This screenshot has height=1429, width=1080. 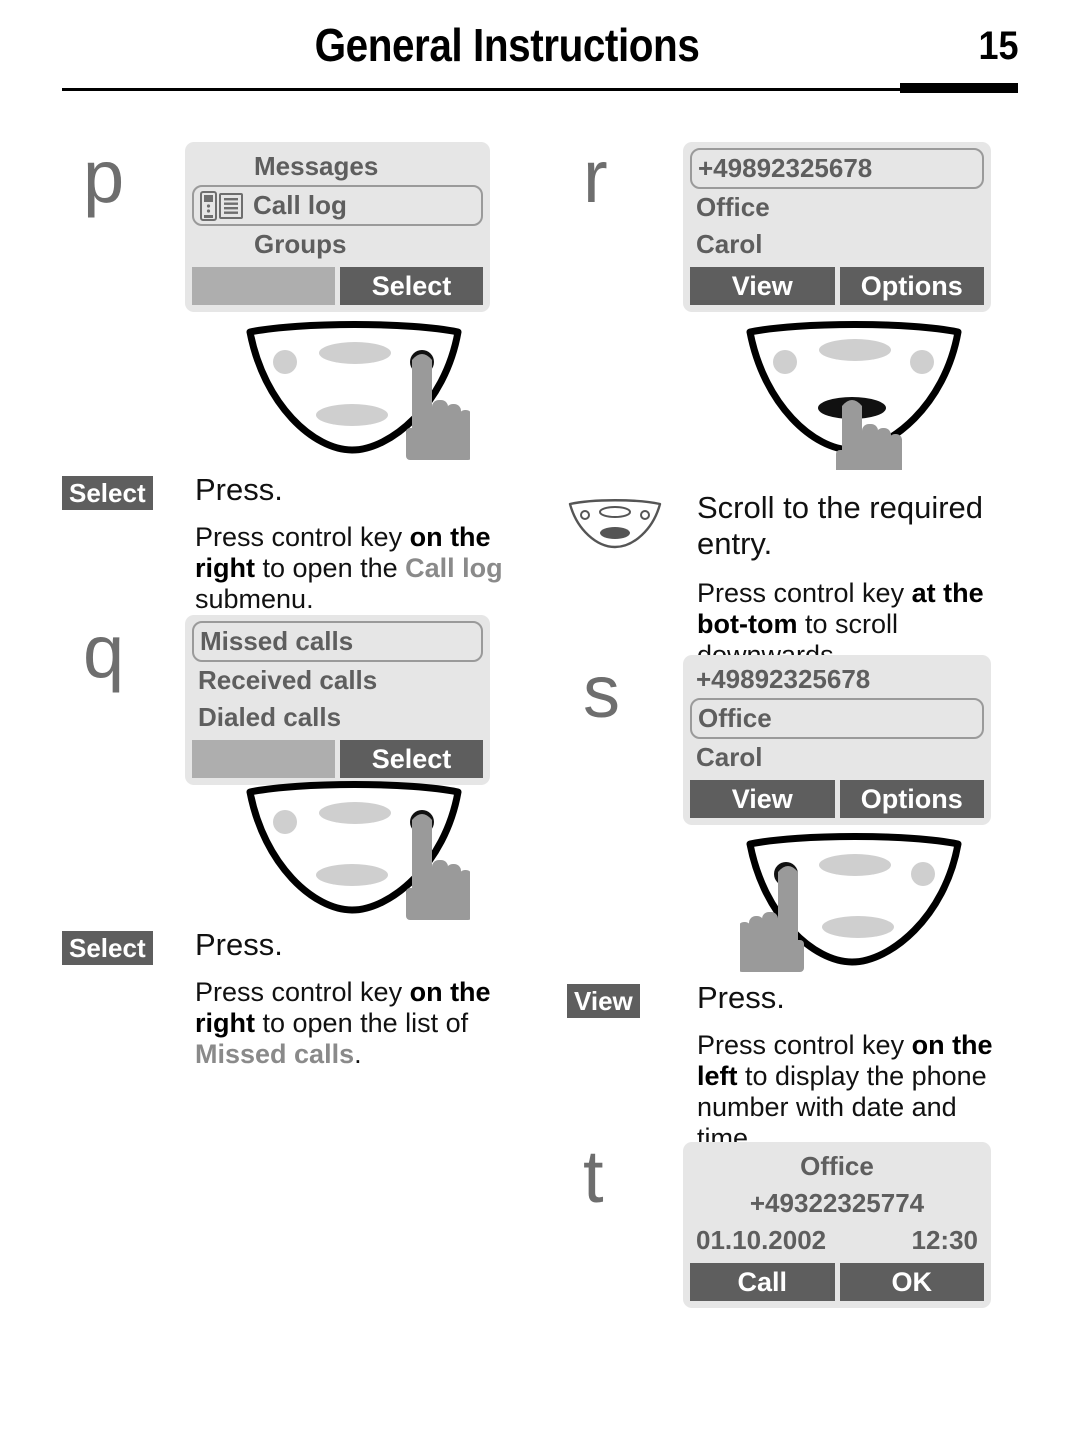 What do you see at coordinates (761, 1240) in the screenshot?
I see `detail-date: 01.10.2002` at bounding box center [761, 1240].